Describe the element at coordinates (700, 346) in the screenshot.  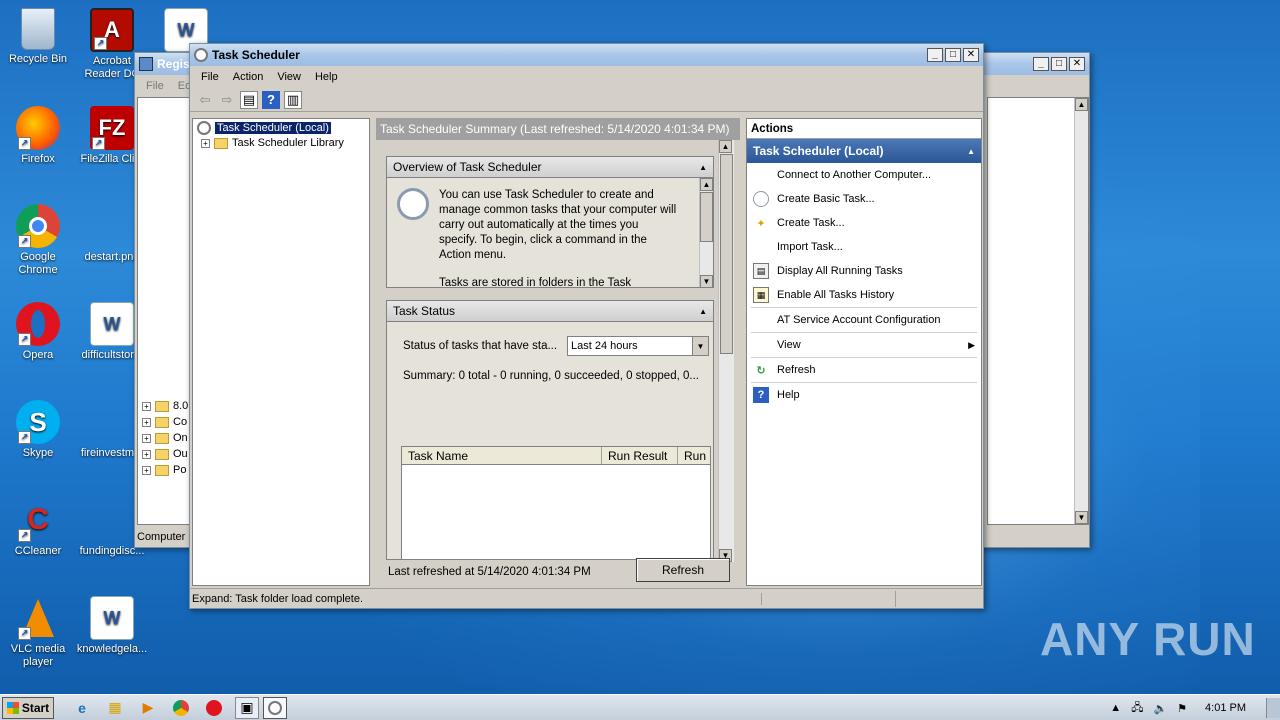
I see `chevron-down-icon: ▼` at that location.